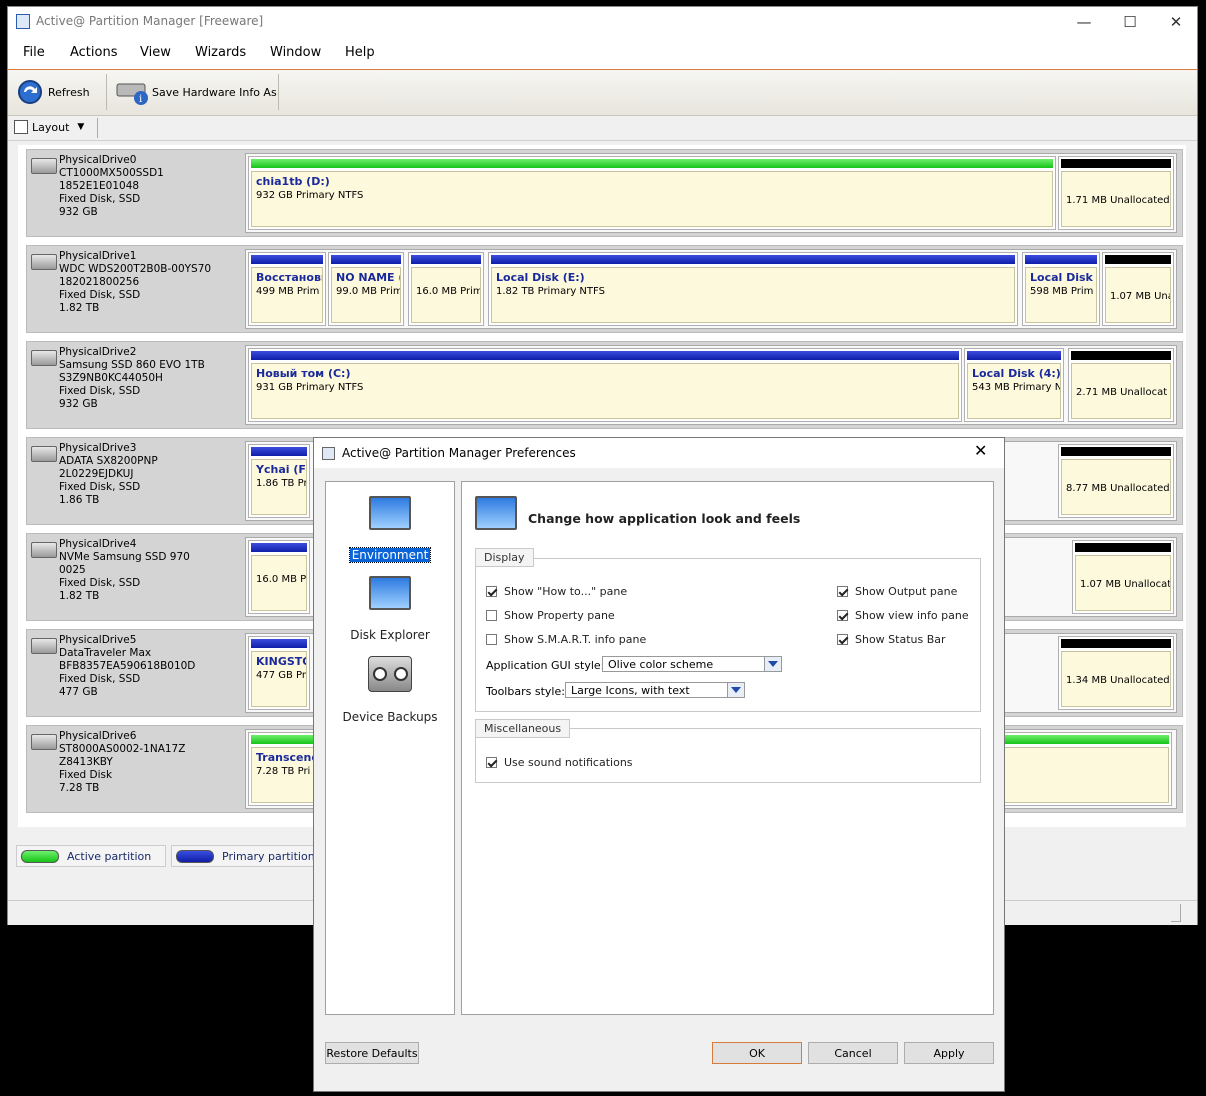 The image size is (1206, 1096). What do you see at coordinates (34, 52) in the screenshot?
I see `menu-file: File` at bounding box center [34, 52].